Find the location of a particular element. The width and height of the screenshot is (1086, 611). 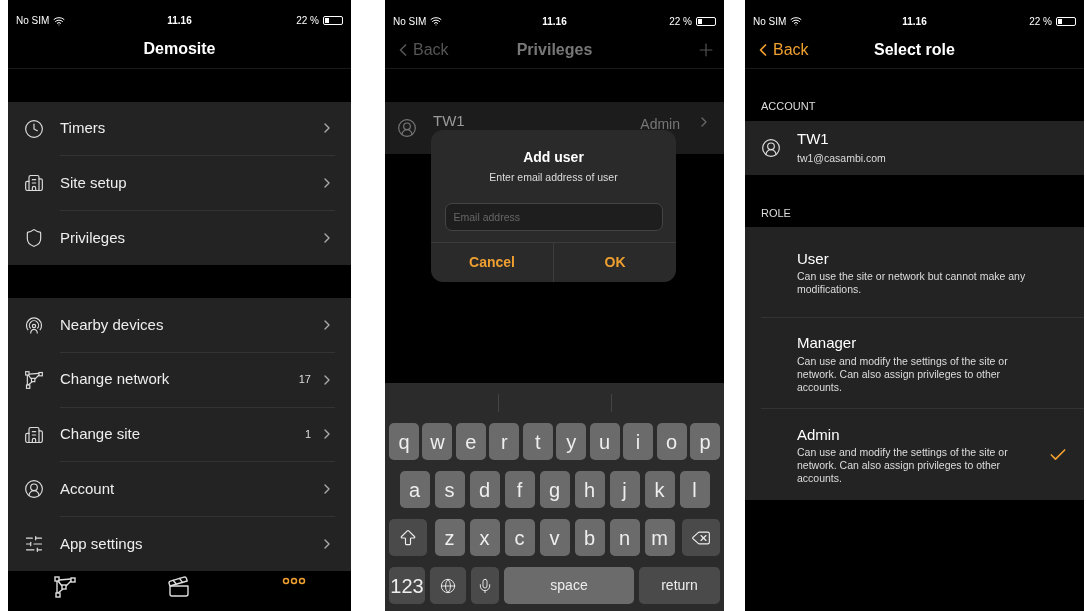

menu-item: Nearby devices is located at coordinates (179, 325).